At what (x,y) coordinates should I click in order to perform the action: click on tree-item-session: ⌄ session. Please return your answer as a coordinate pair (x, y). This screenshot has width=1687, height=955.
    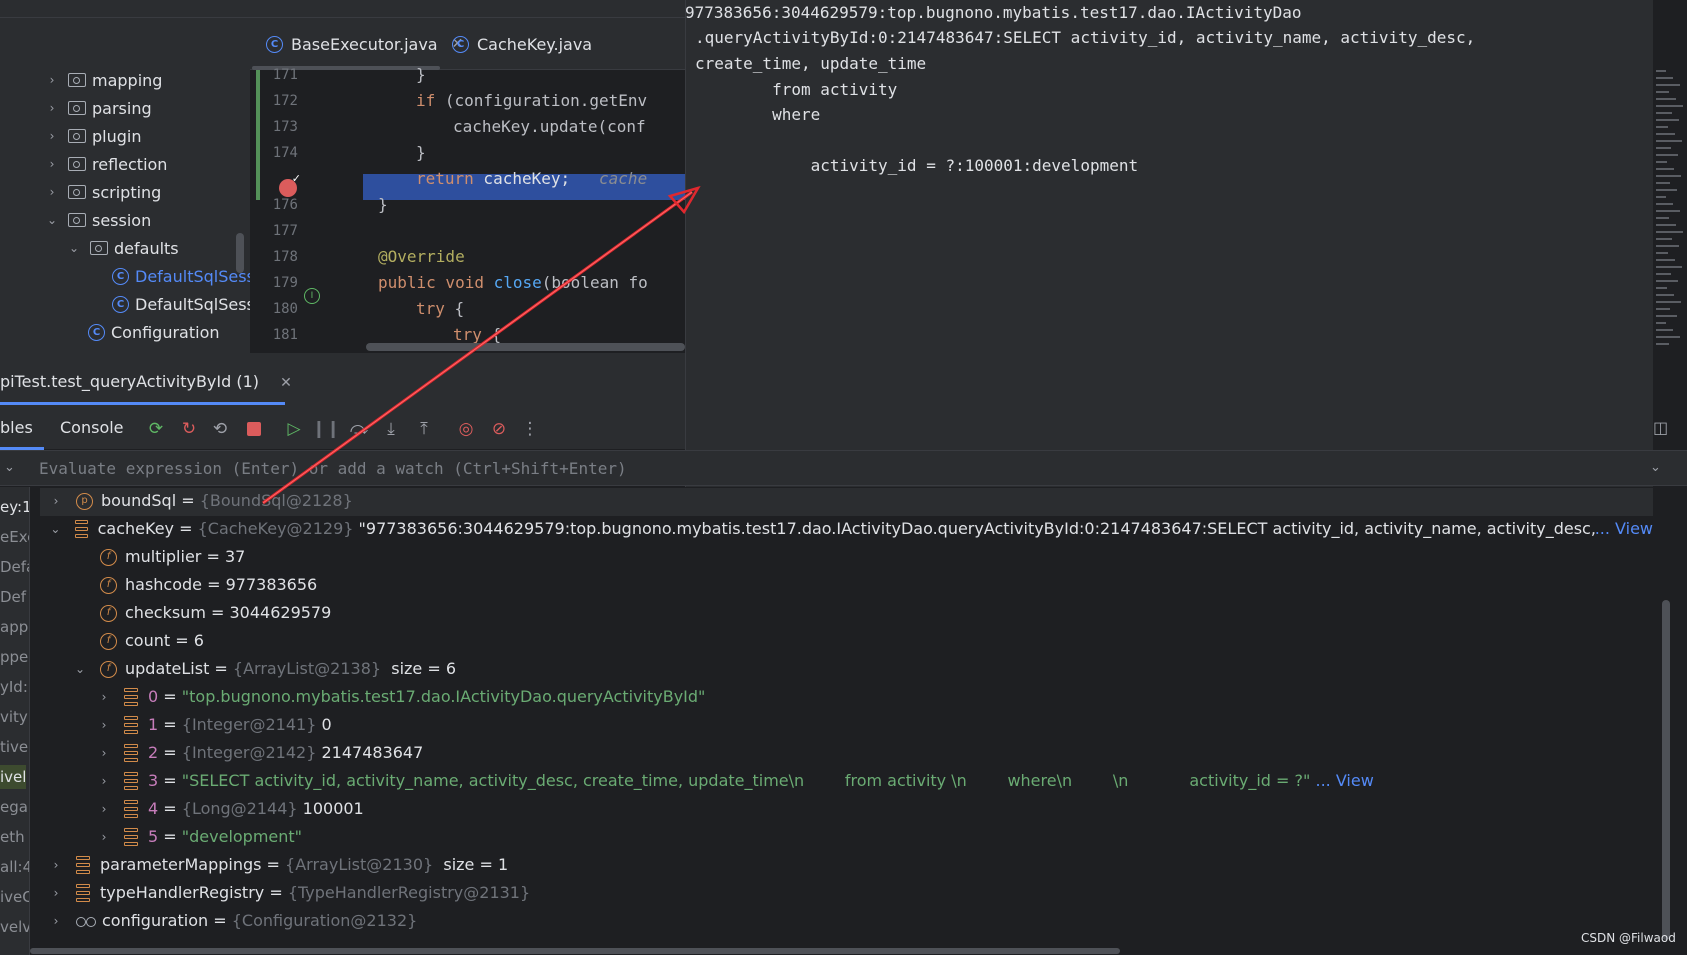
    Looking at the image, I should click on (97, 220).